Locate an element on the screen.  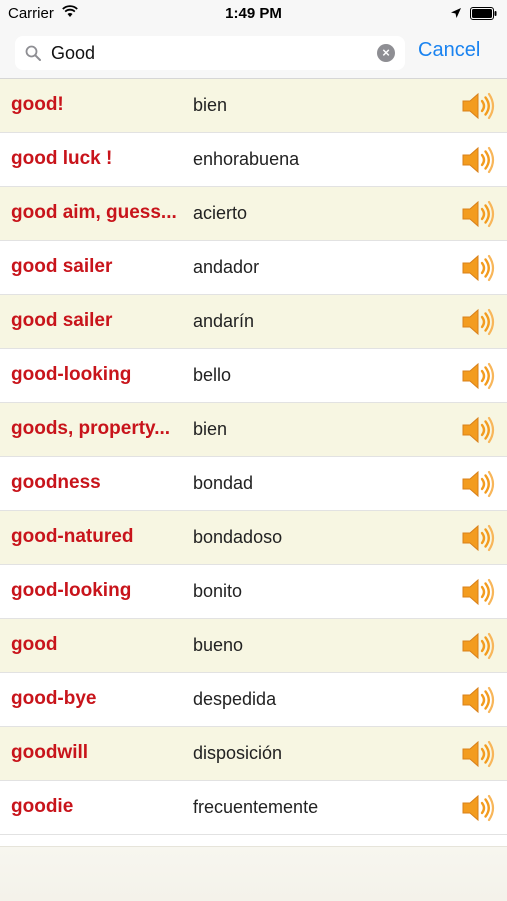
entry-translation: despedida is located at coordinates (235, 699).